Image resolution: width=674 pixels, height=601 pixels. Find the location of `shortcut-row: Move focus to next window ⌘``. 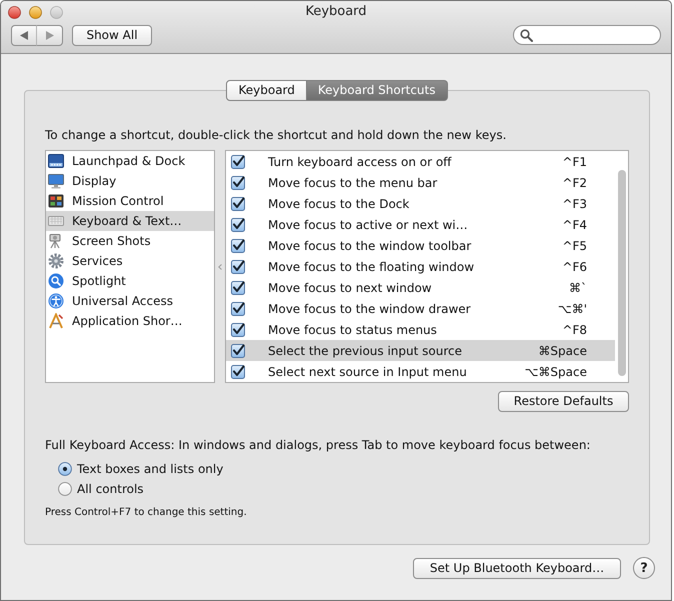

shortcut-row: Move focus to next window ⌘` is located at coordinates (420, 287).